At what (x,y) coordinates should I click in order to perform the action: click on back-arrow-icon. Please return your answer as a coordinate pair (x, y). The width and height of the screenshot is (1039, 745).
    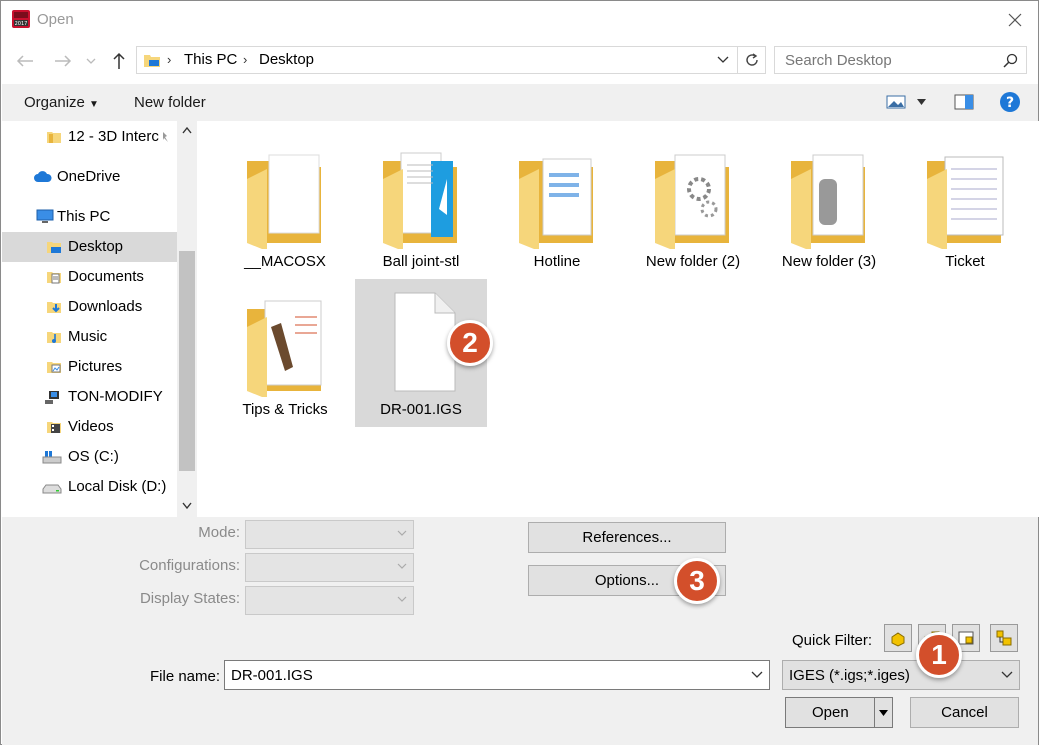
    Looking at the image, I should click on (24, 61).